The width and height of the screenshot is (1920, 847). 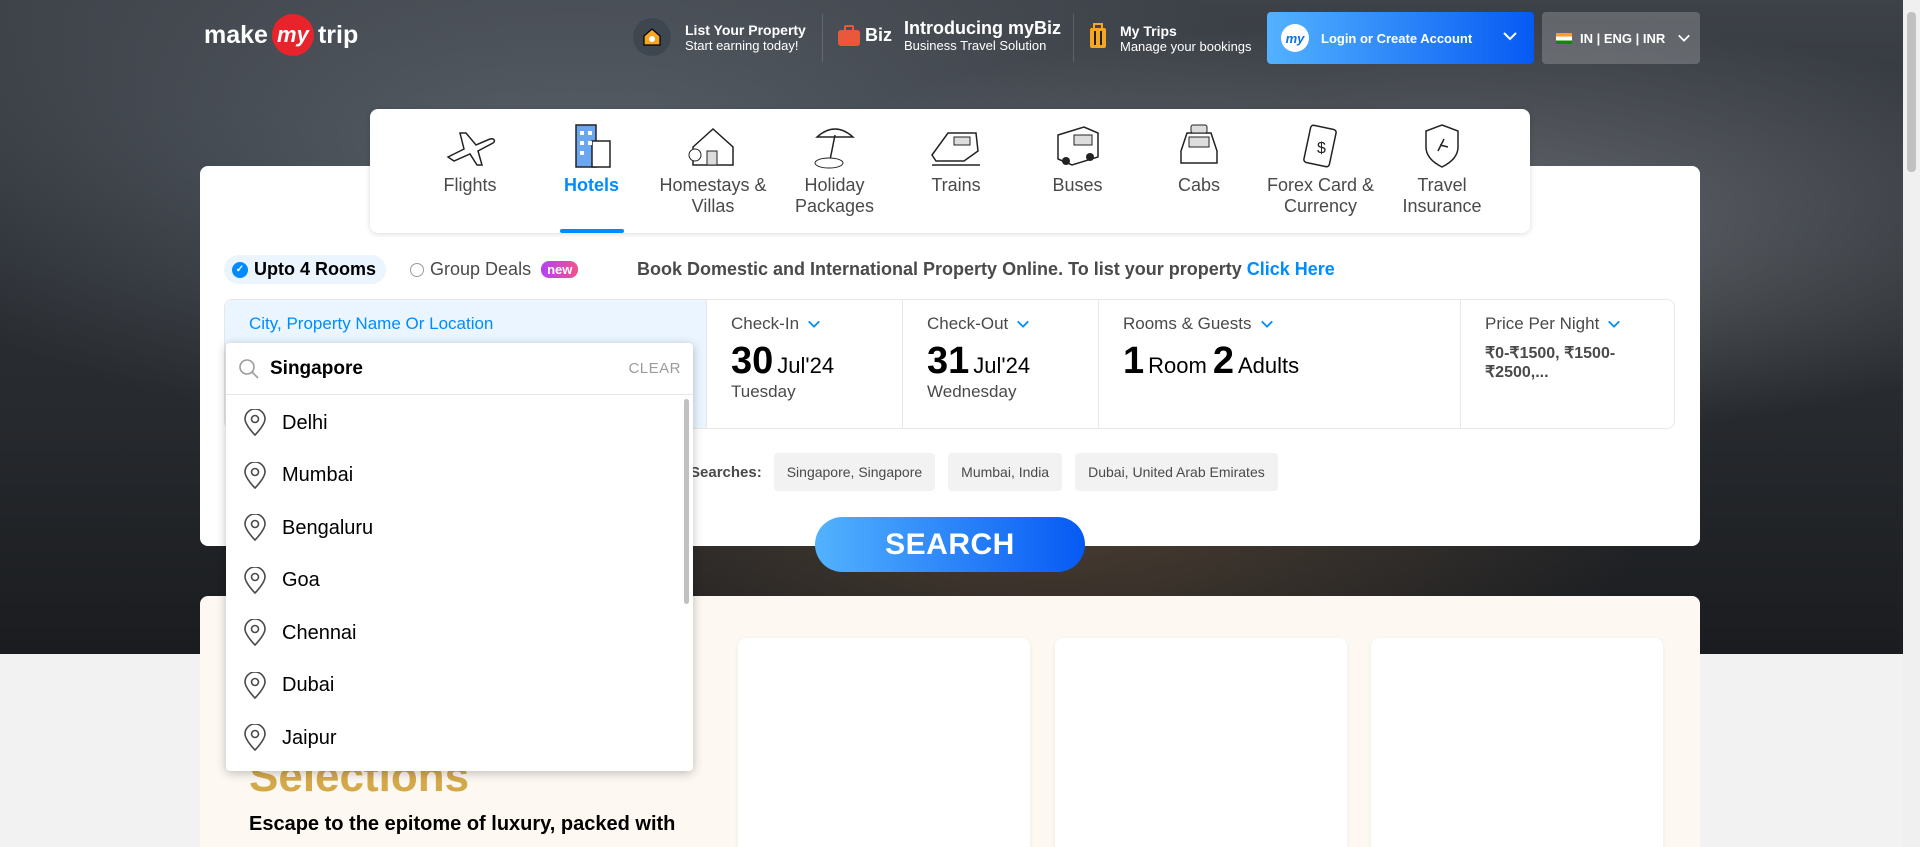 What do you see at coordinates (308, 685) in the screenshot?
I see `suggestion-label: Dubai` at bounding box center [308, 685].